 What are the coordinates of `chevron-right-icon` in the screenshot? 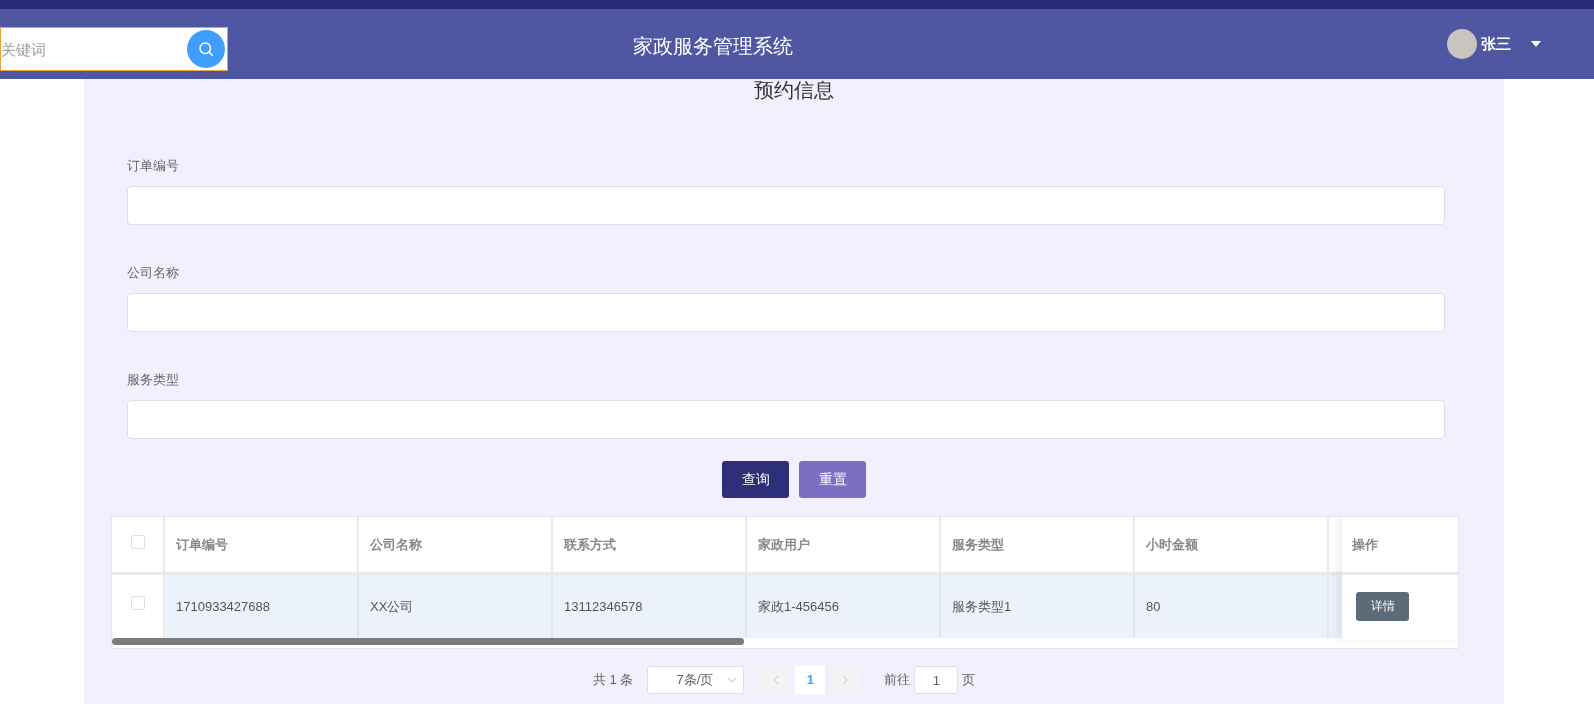 It's located at (845, 680).